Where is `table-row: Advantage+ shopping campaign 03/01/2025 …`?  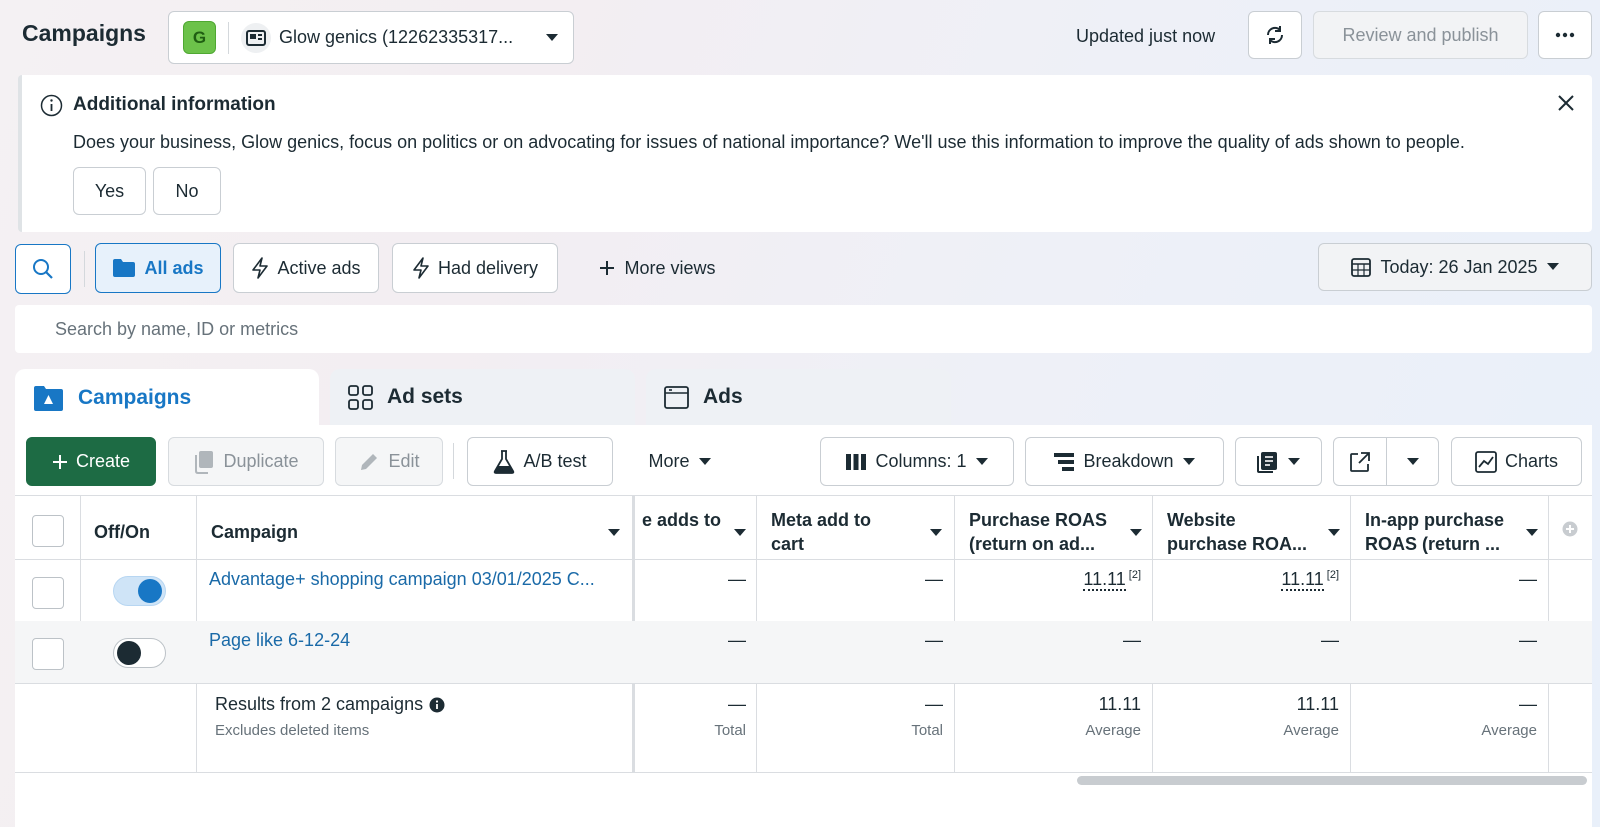 table-row: Advantage+ shopping campaign 03/01/2025 … is located at coordinates (803, 590).